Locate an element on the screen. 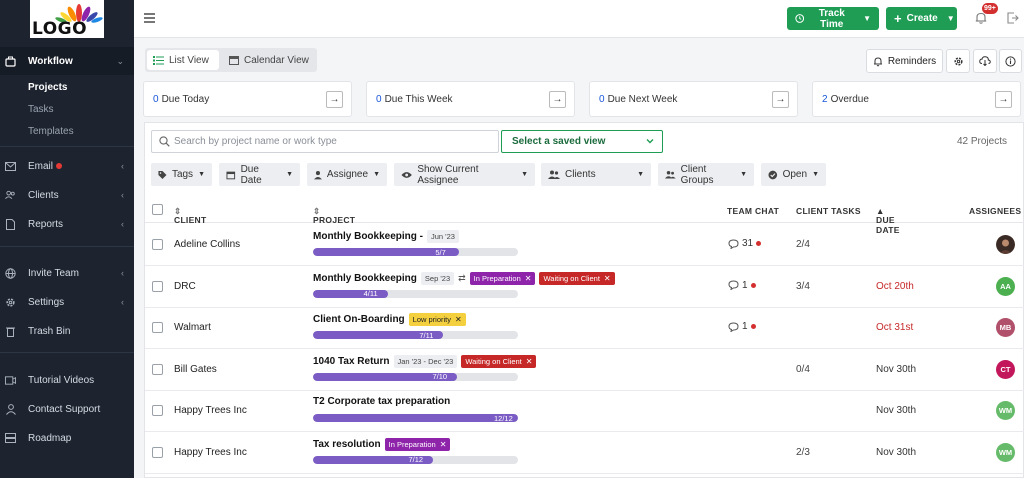 Image resolution: width=1024 pixels, height=478 pixels. avatar: AA is located at coordinates (1005, 286).